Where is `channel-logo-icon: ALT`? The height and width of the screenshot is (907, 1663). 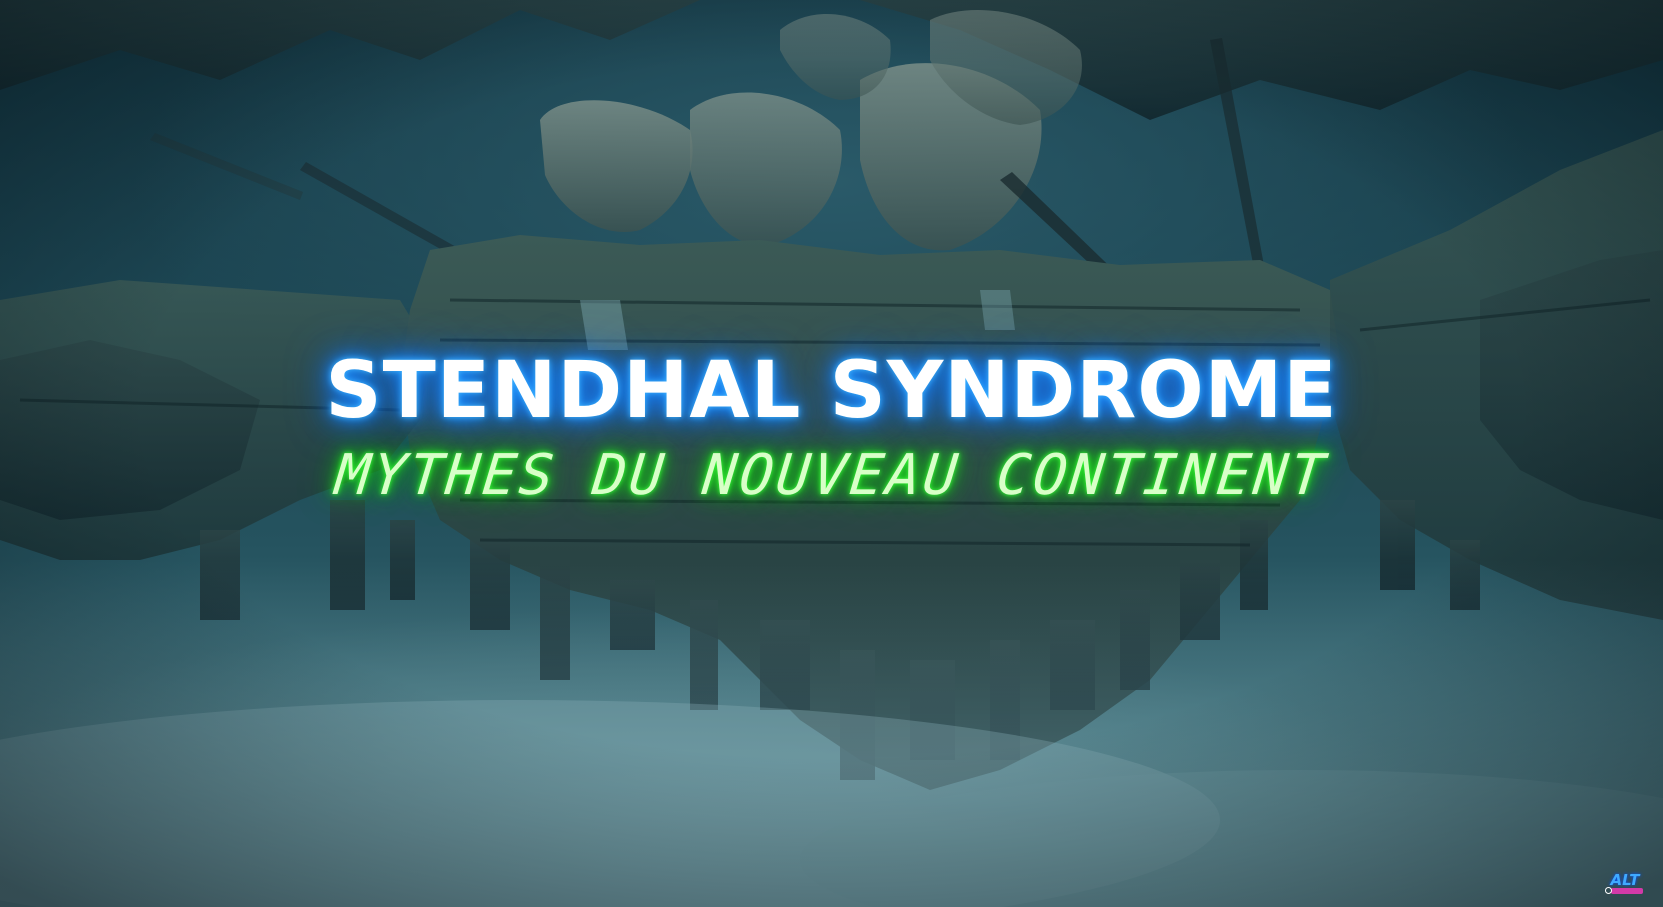
channel-logo-icon: ALT is located at coordinates (1625, 884).